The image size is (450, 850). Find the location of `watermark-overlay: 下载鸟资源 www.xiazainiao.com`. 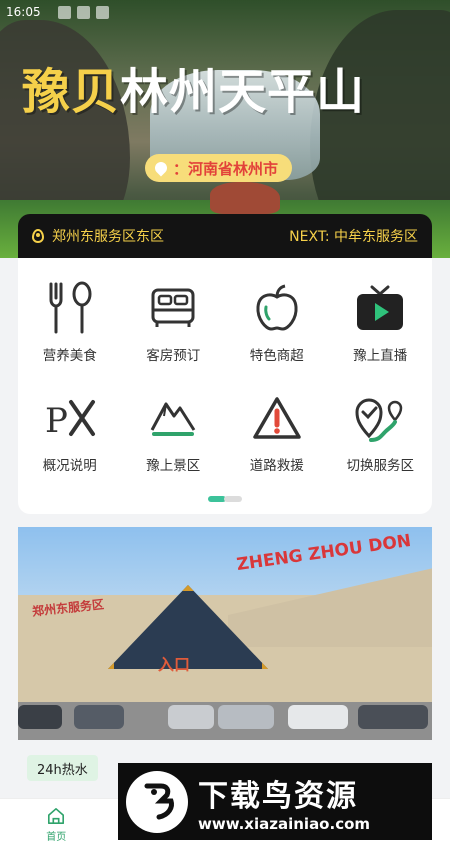

watermark-overlay: 下载鸟资源 www.xiazainiao.com is located at coordinates (275, 801).